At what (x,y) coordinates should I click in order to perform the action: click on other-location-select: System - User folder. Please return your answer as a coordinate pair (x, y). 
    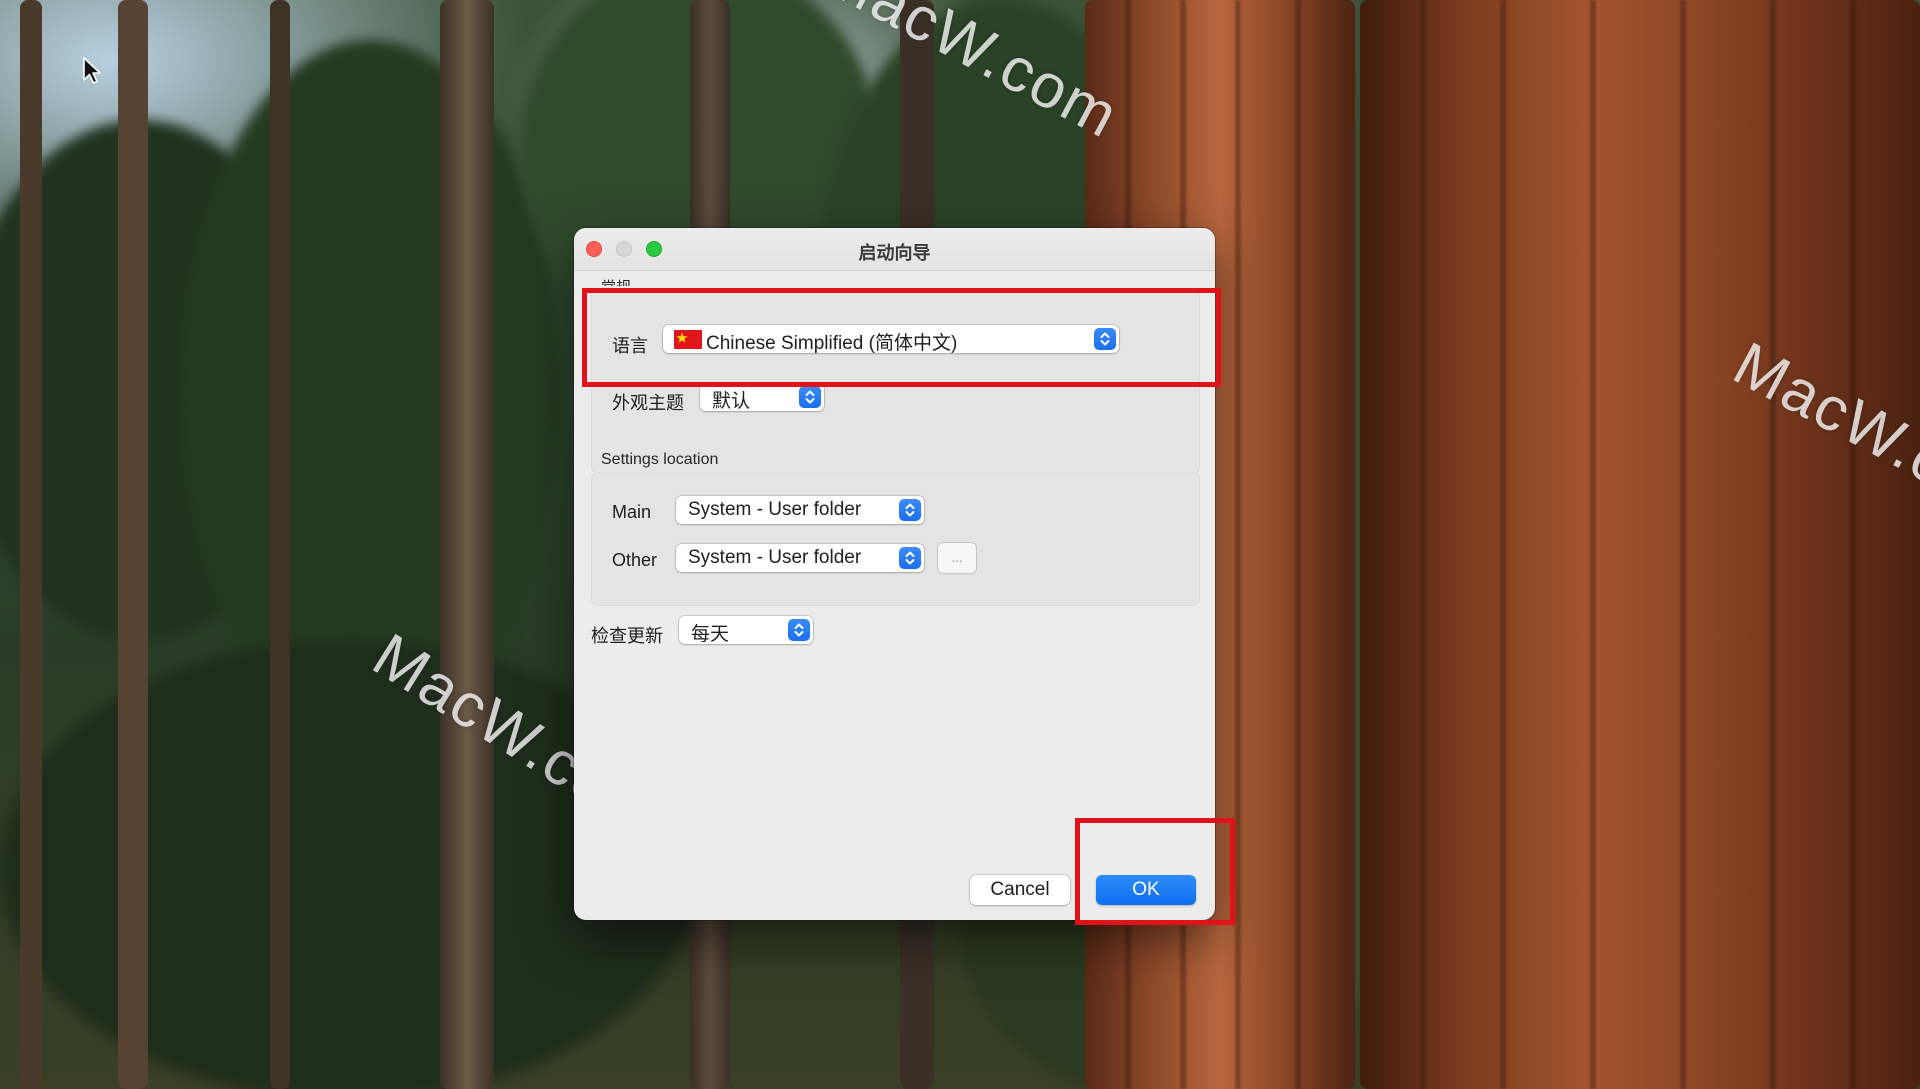
    Looking at the image, I should click on (800, 558).